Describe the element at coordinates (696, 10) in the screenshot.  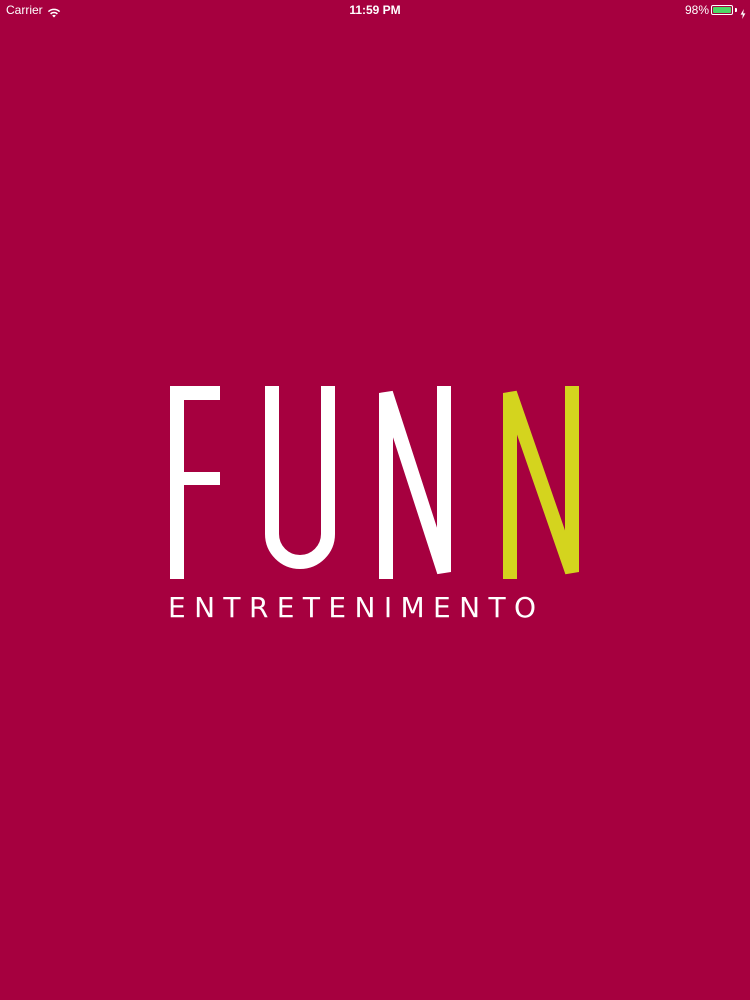
I see `battery-percent: 98%` at that location.